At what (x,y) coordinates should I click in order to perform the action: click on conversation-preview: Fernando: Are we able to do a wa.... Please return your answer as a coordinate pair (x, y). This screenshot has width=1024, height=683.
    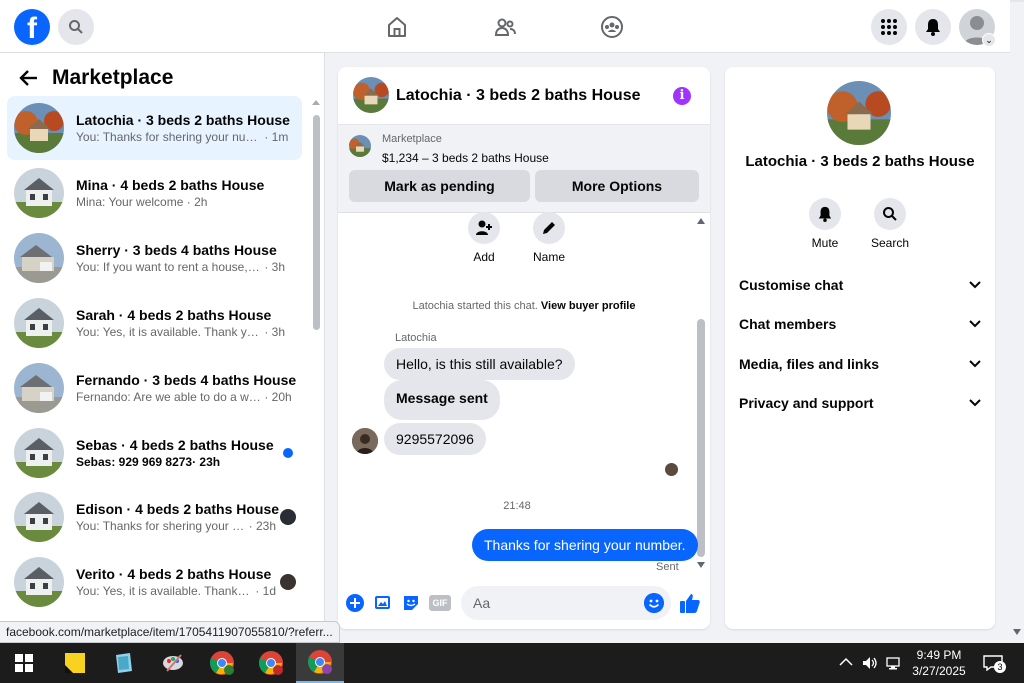
    Looking at the image, I should click on (168, 396).